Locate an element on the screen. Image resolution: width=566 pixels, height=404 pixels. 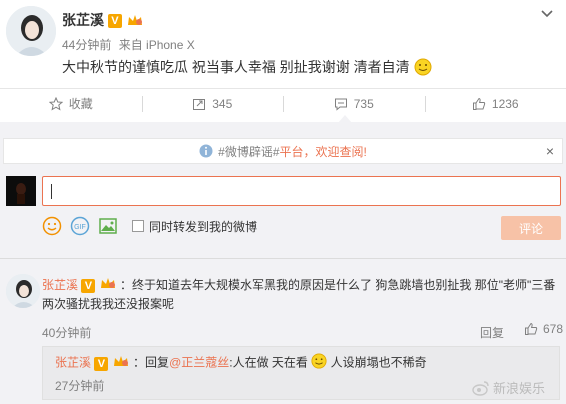
favorite-button: 收藏 is located at coordinates (71, 103).